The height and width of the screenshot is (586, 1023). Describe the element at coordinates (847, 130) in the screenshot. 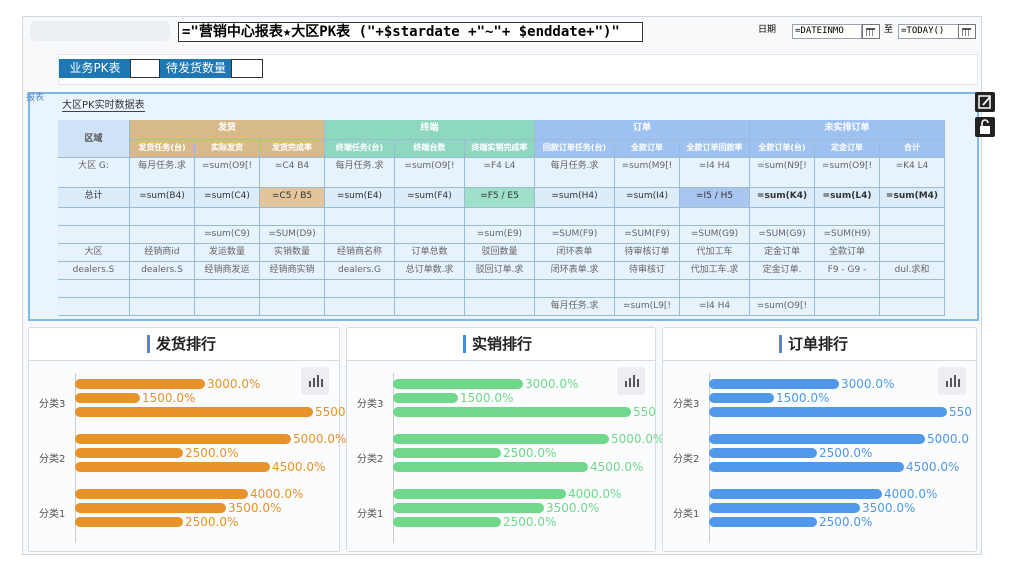

I see `header-group-4: 未实排订单` at that location.